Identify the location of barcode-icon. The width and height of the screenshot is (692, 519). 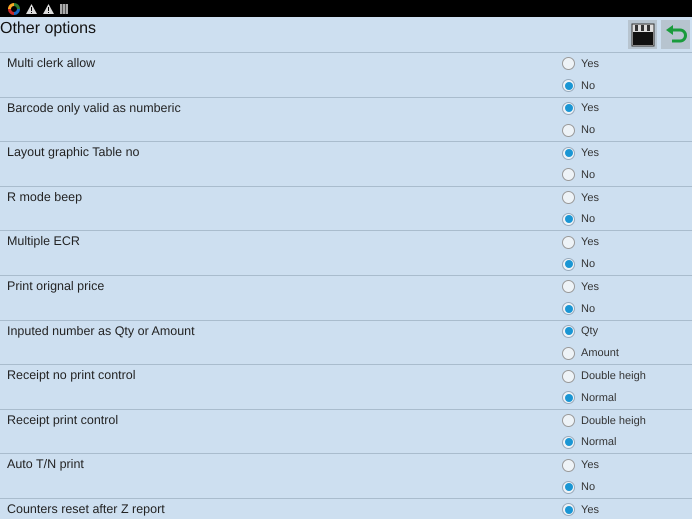
(64, 9).